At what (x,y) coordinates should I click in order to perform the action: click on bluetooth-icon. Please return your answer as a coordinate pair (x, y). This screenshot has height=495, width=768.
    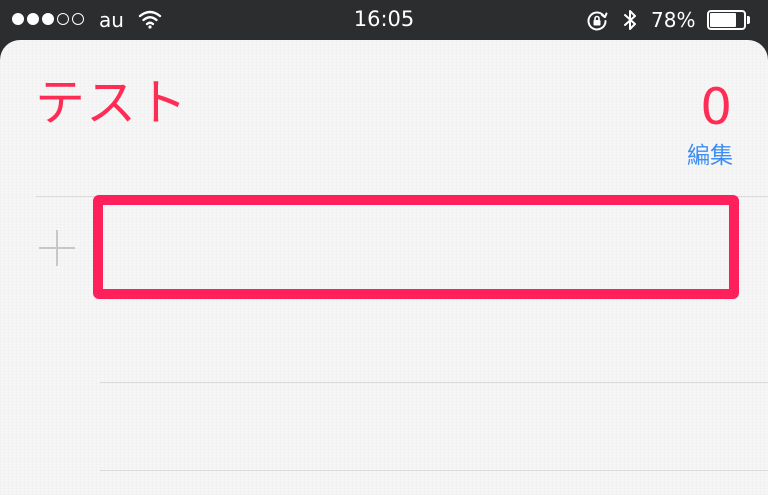
    Looking at the image, I should click on (630, 22).